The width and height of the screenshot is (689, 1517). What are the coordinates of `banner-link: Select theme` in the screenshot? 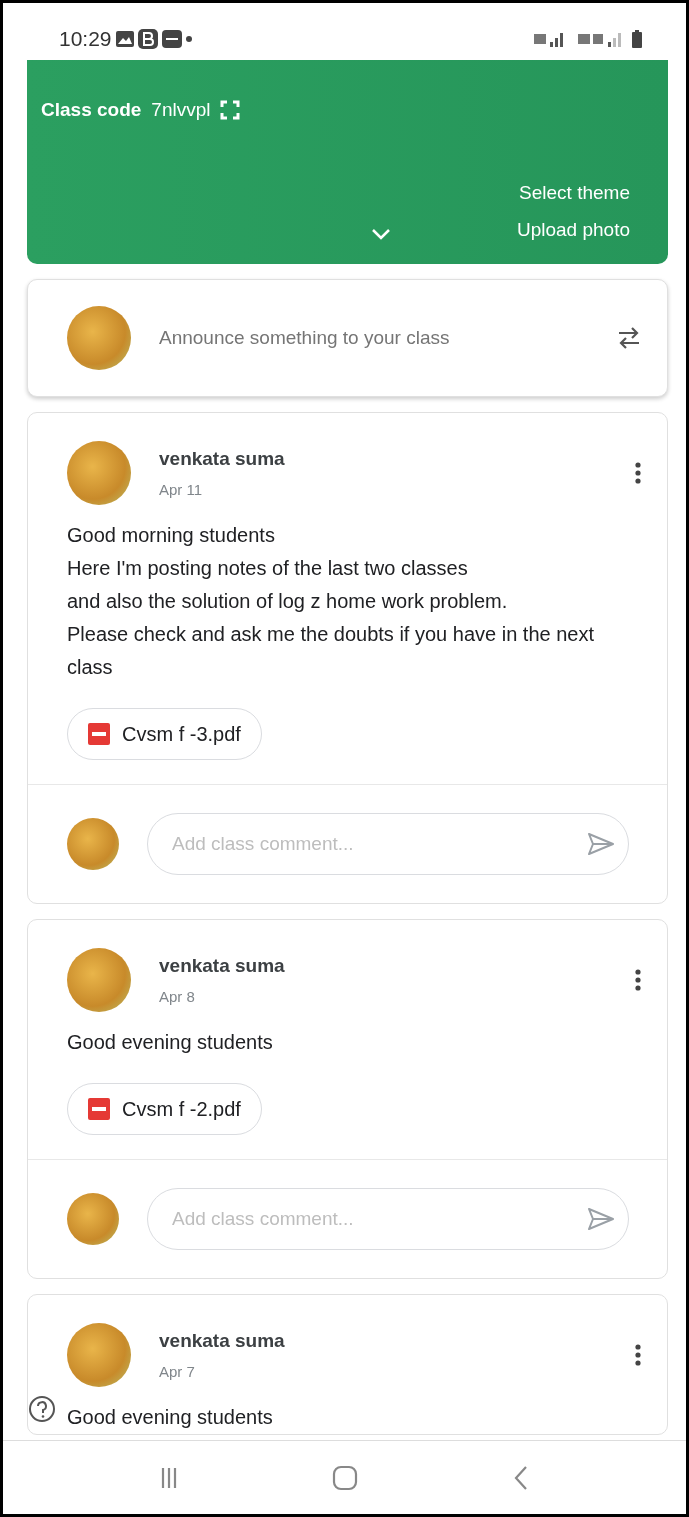 It's located at (573, 193).